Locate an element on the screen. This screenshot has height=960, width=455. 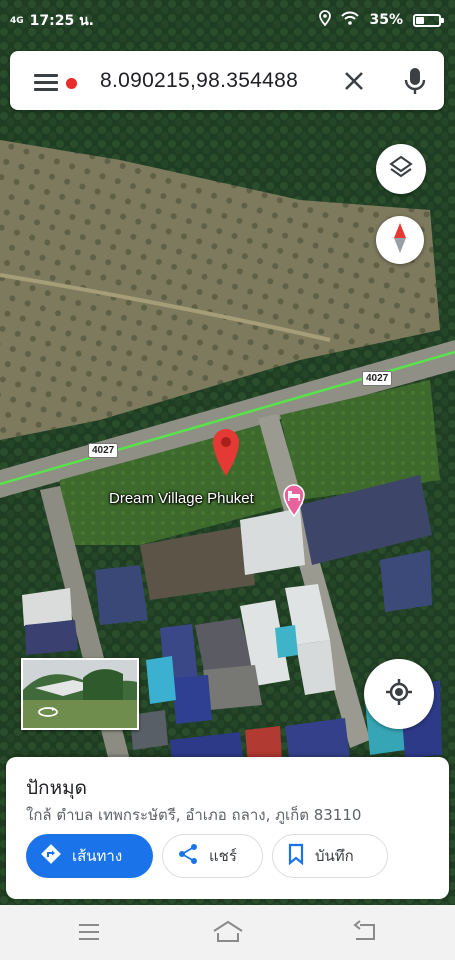
layers-button is located at coordinates (401, 169).